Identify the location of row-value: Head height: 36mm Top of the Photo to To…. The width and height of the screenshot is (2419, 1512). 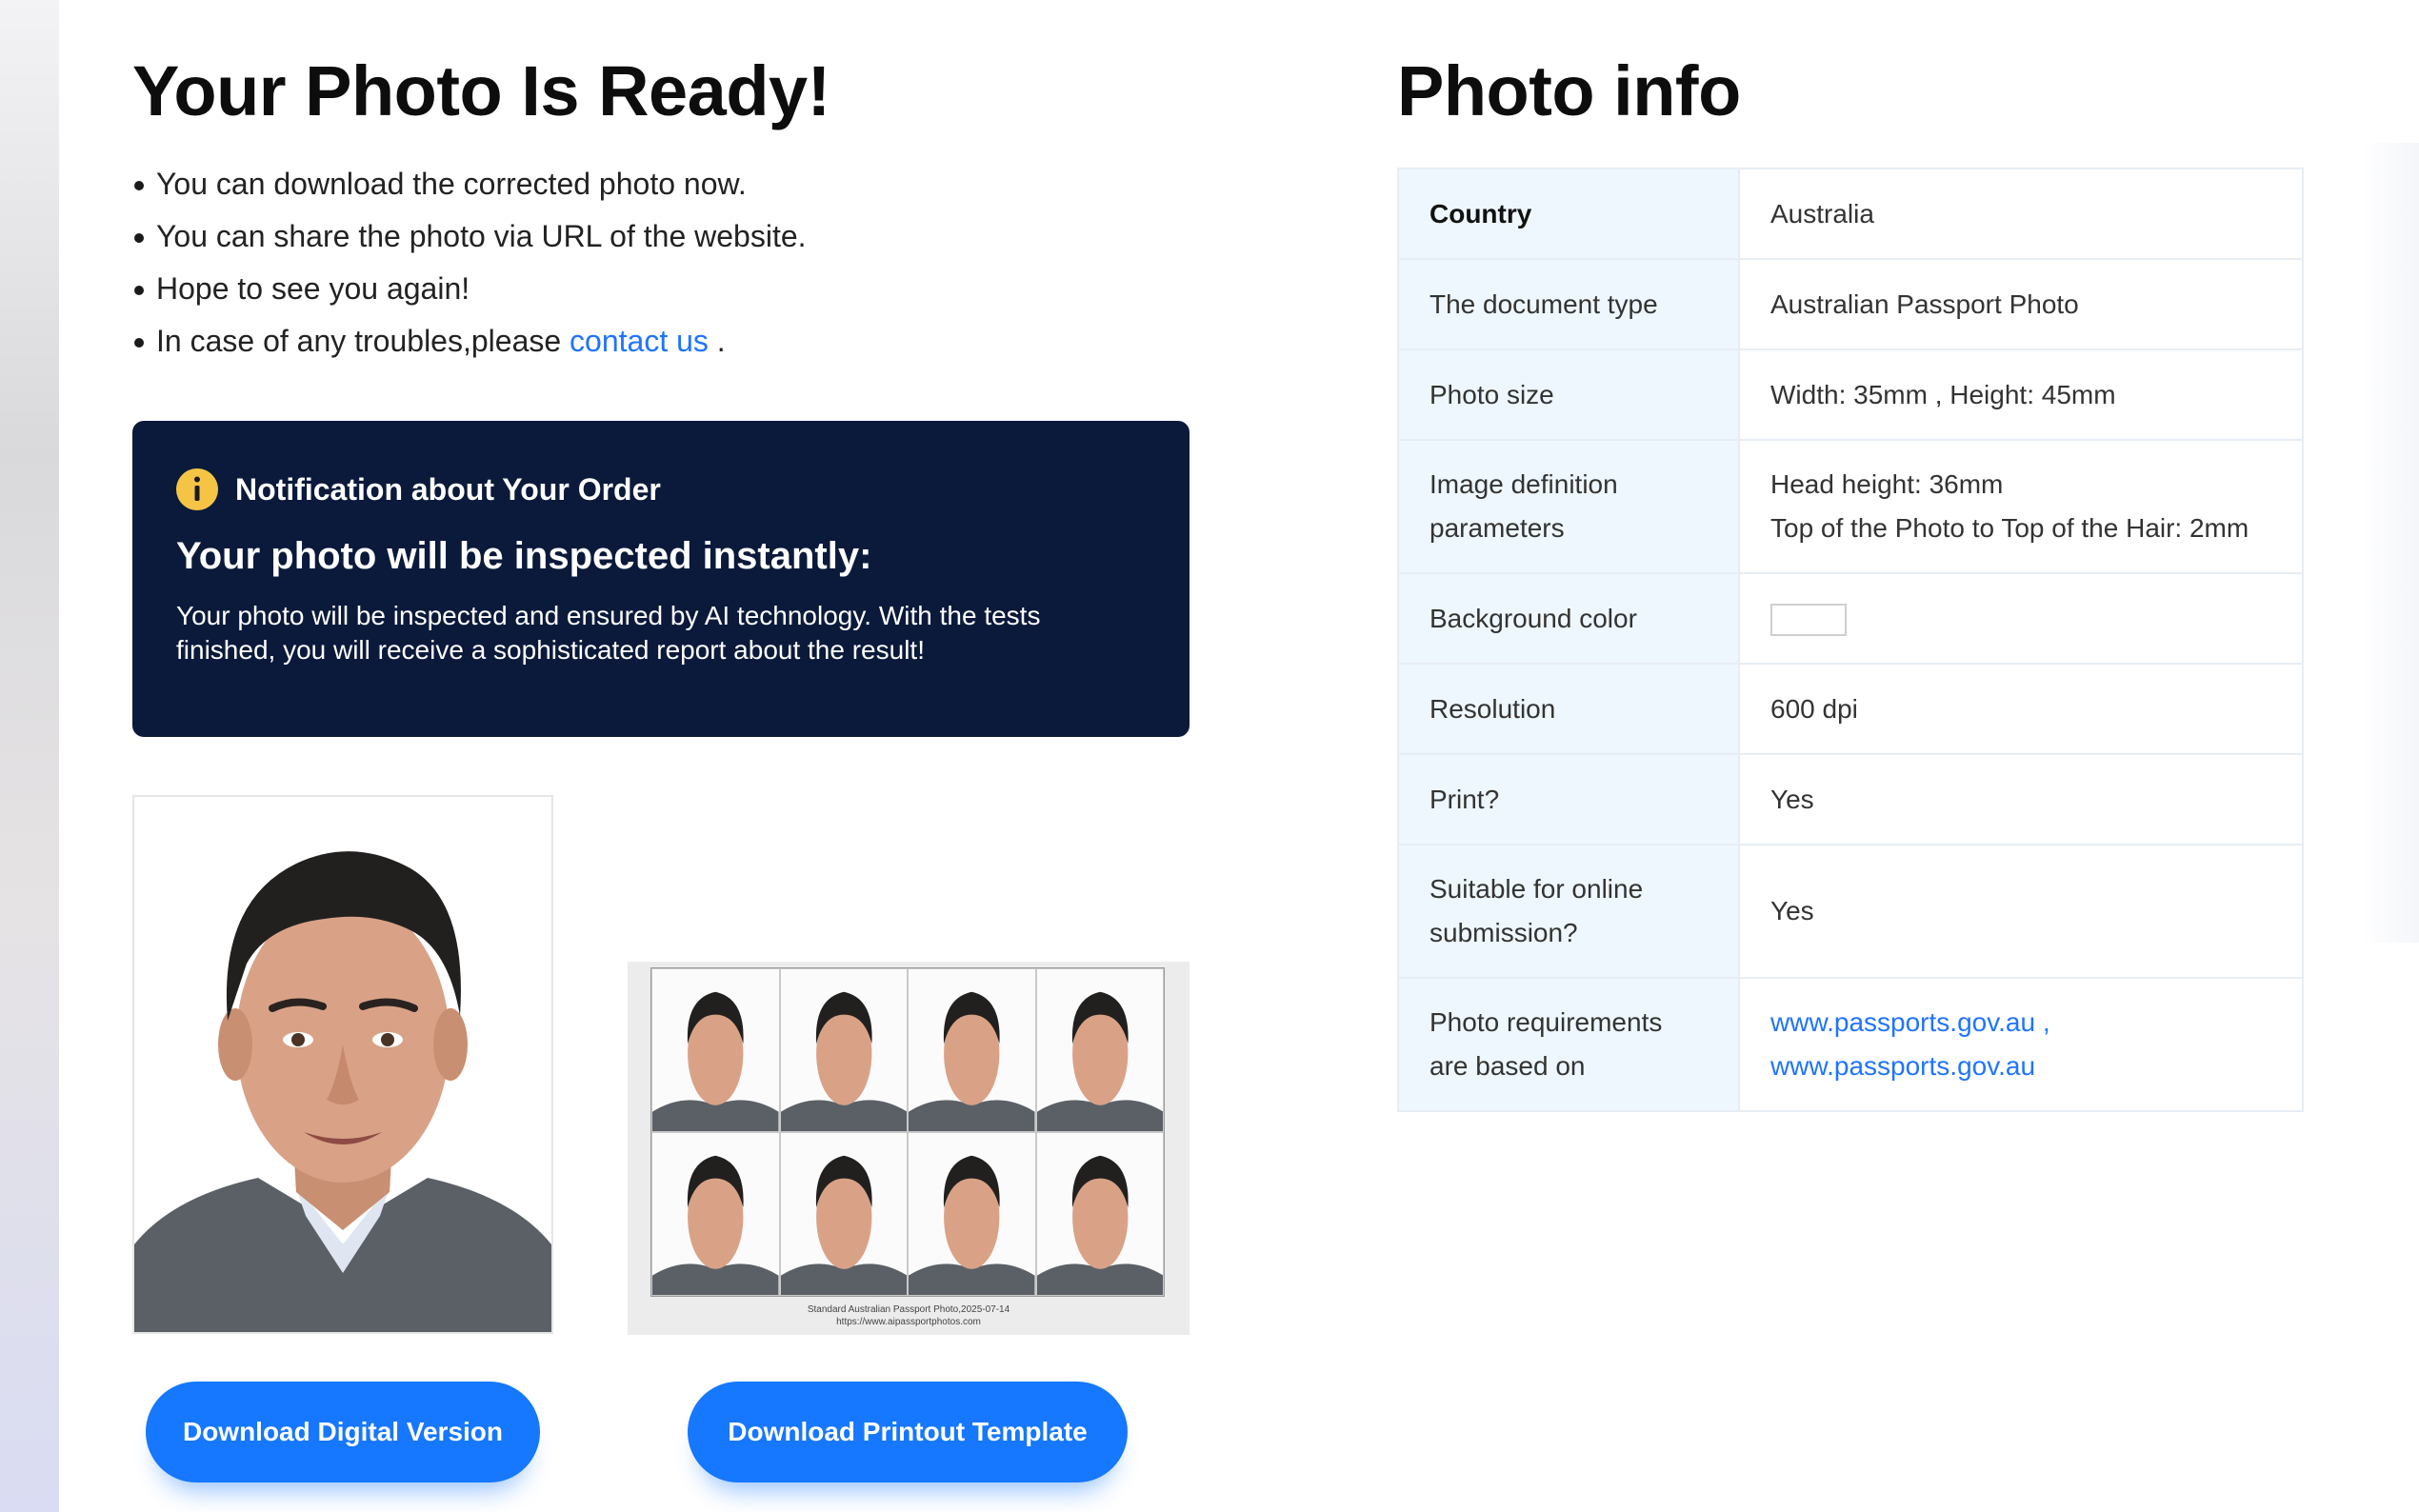
(2021, 506).